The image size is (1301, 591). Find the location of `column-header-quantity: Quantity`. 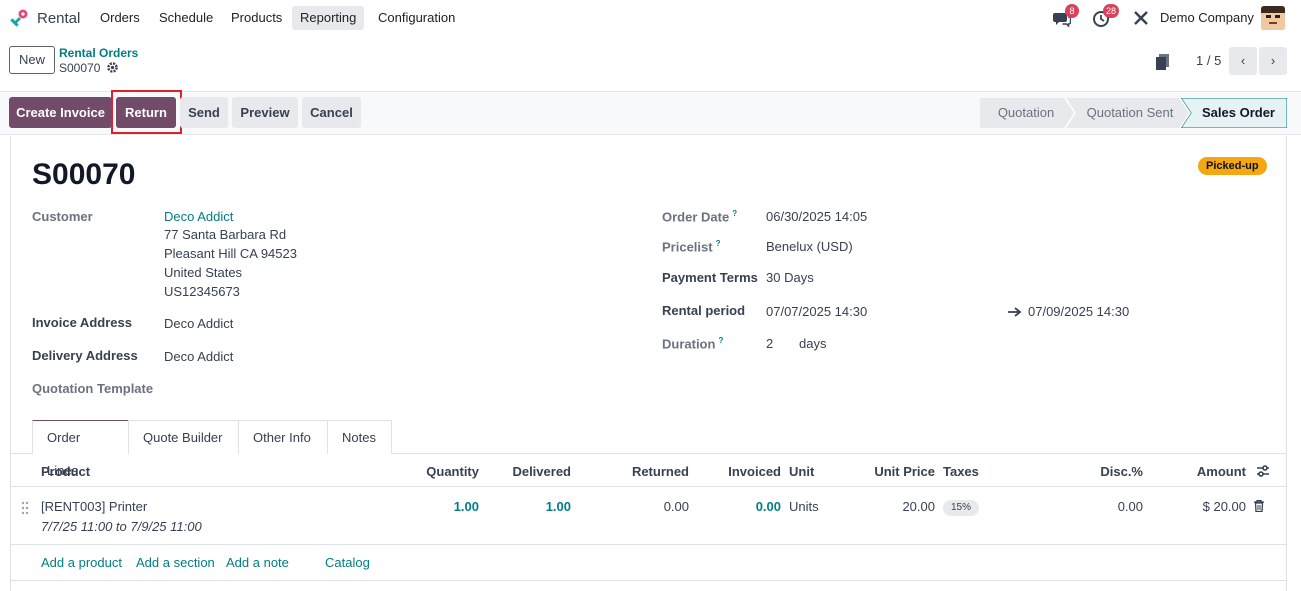

column-header-quantity: Quantity is located at coordinates (452, 471).